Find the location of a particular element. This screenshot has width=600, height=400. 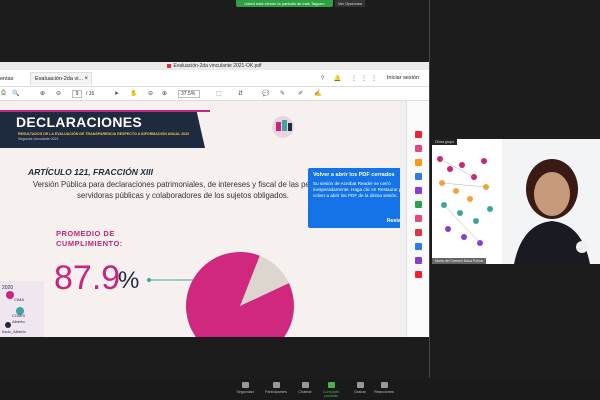

zoom-out-icon: ⊖ is located at coordinates (150, 93).